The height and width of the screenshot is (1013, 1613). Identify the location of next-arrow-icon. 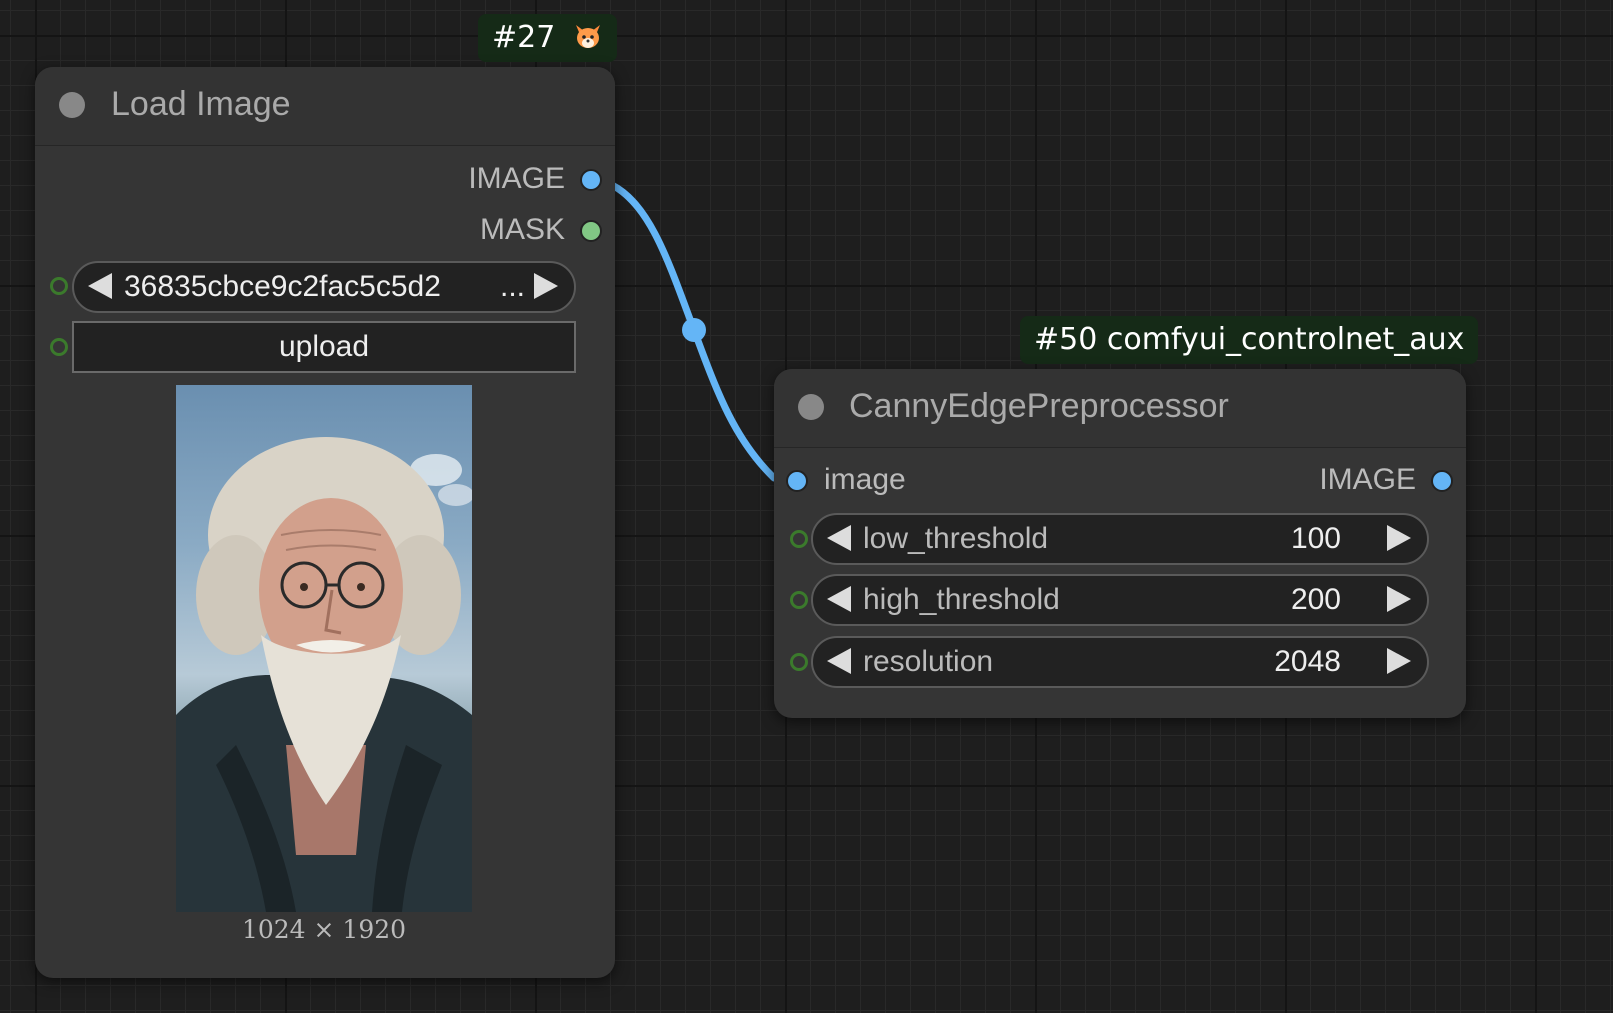
(546, 286).